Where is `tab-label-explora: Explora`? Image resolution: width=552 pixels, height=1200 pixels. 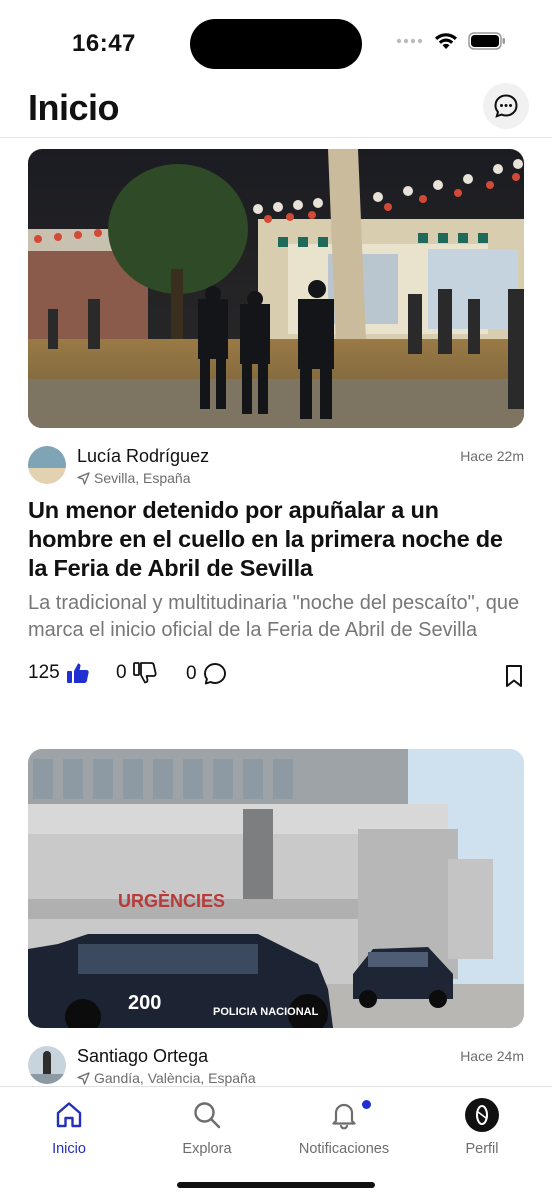
tab-label-explora: Explora is located at coordinates (207, 1149).